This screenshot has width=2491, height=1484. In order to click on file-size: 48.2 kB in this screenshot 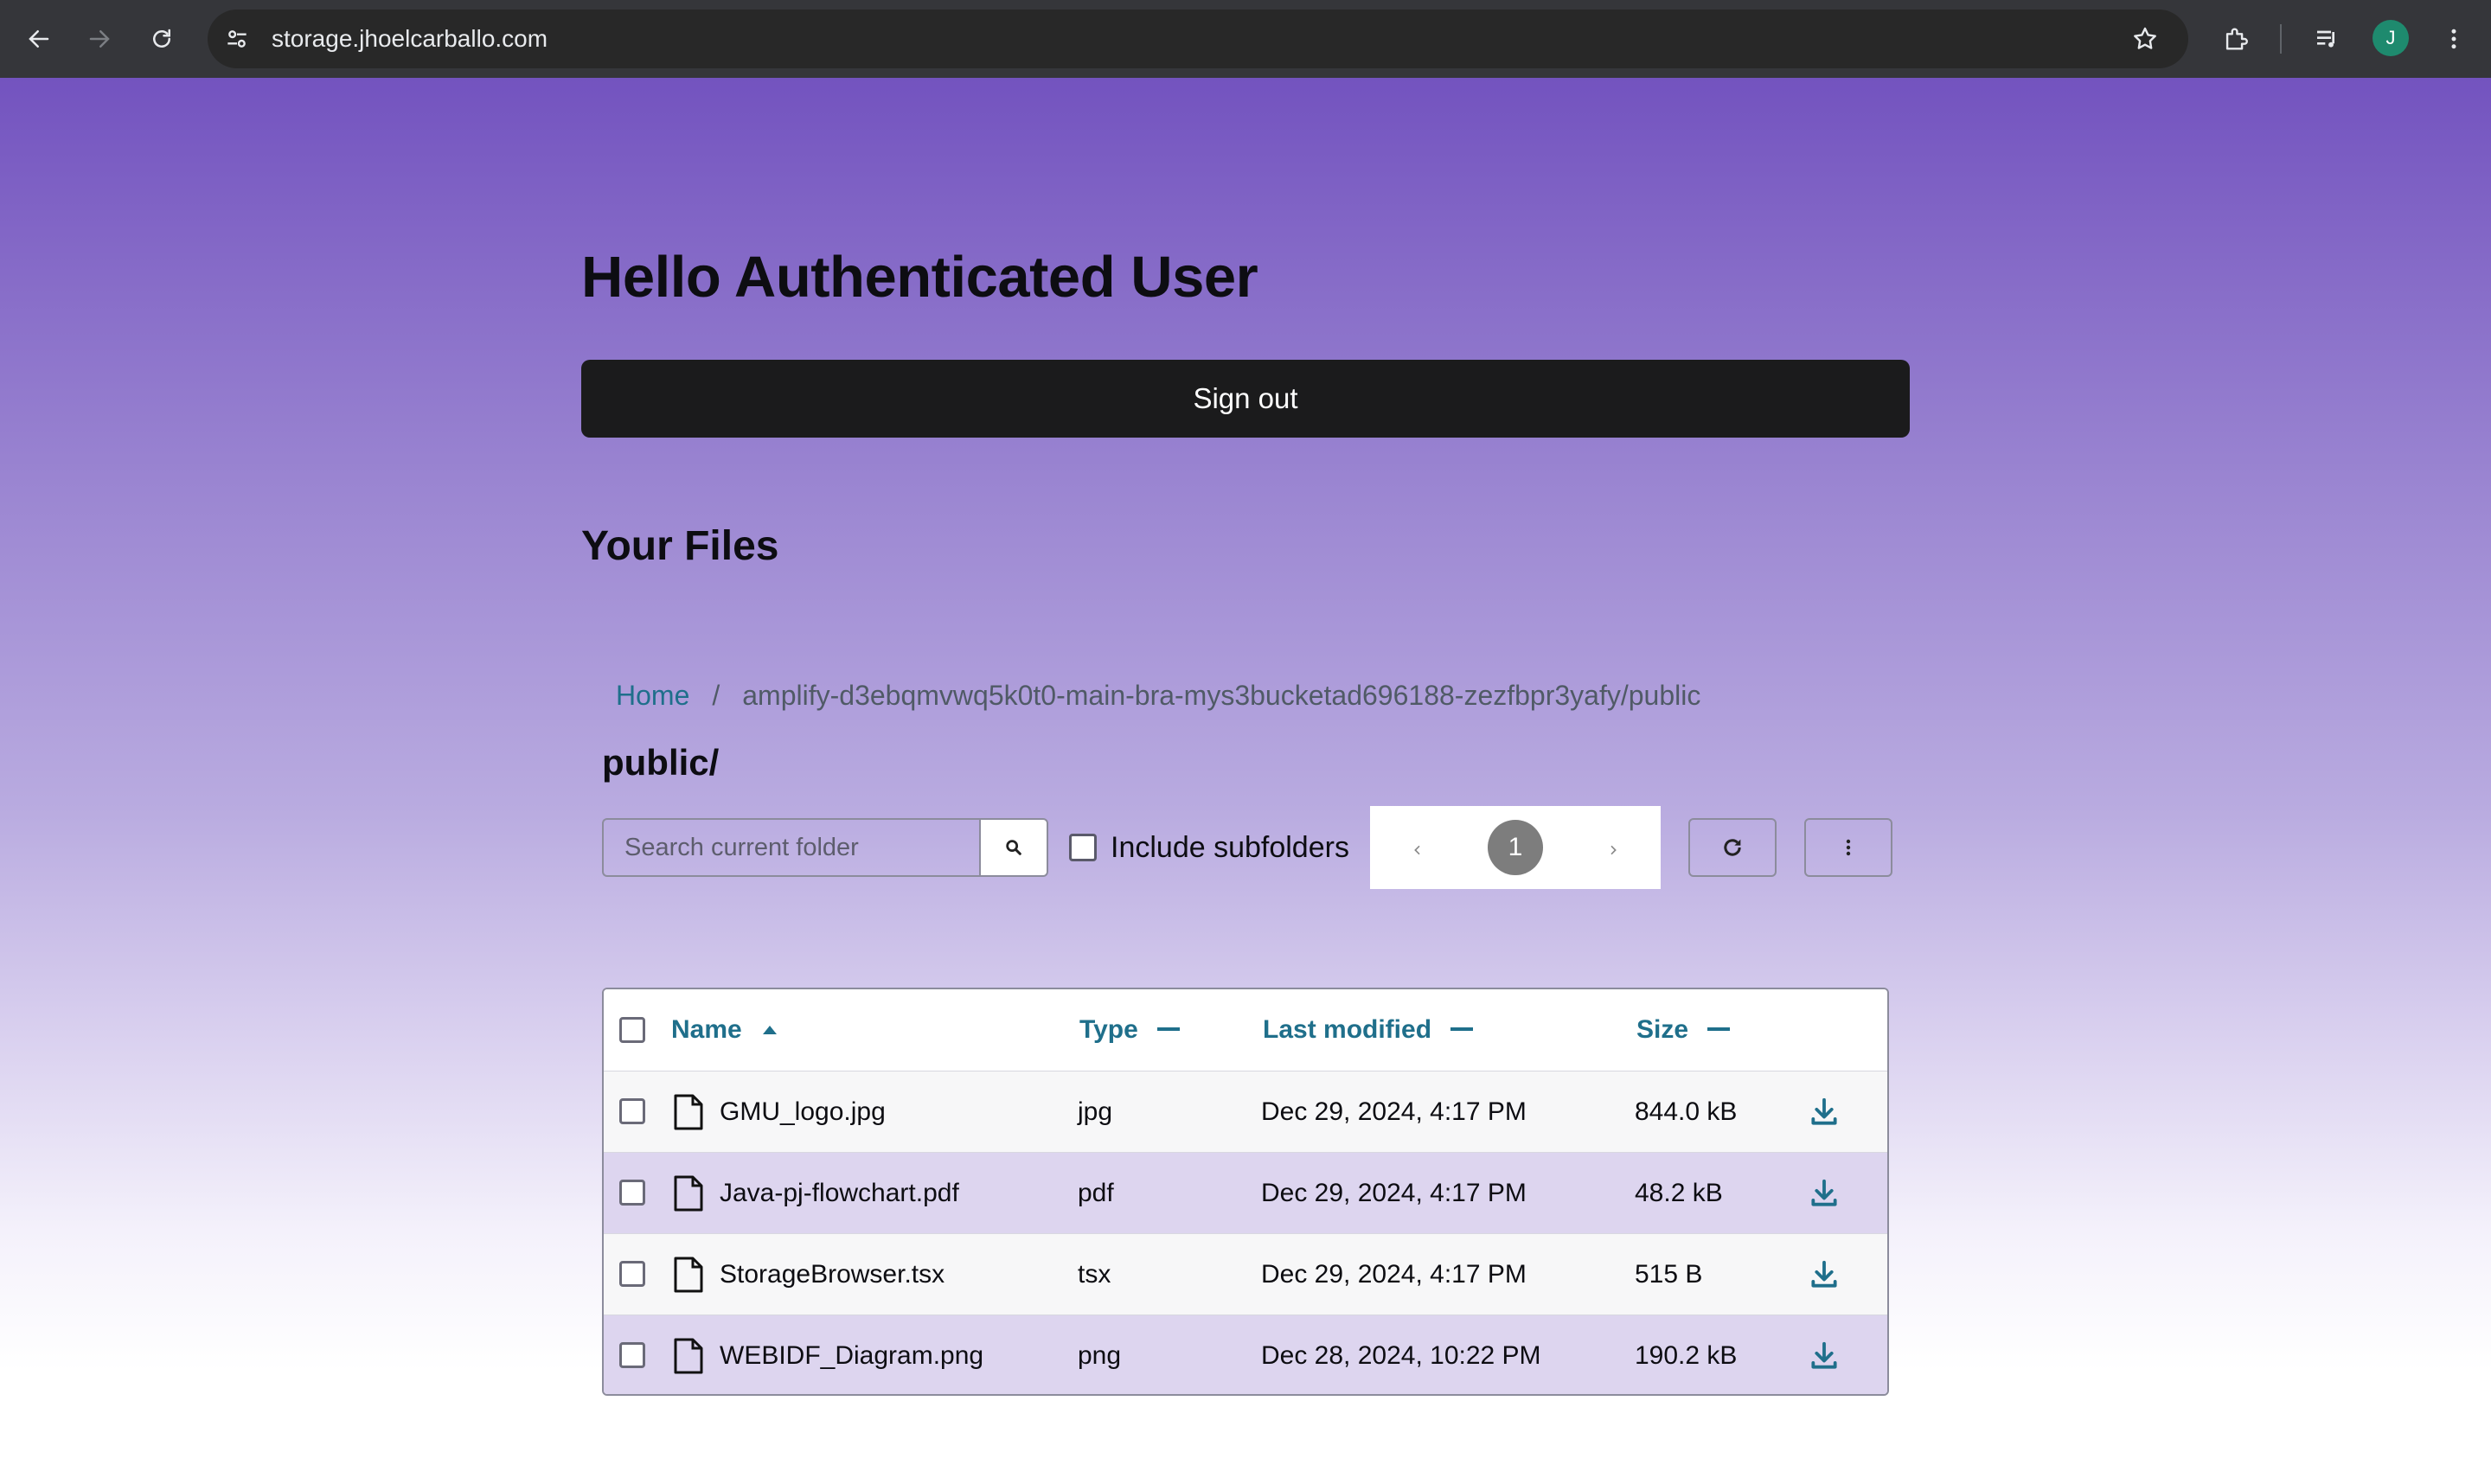, I will do `click(1679, 1193)`.